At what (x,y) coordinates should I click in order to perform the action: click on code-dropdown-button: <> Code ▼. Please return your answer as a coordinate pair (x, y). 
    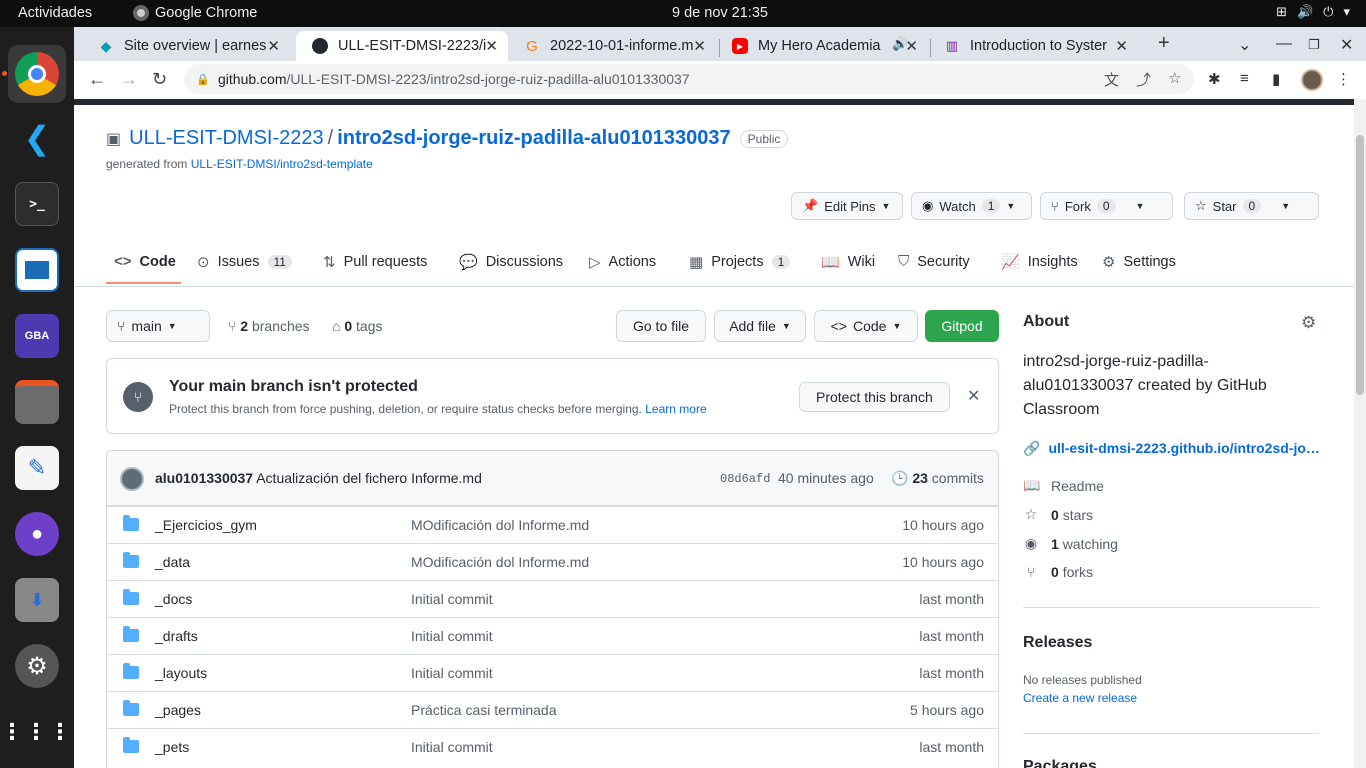
    Looking at the image, I should click on (866, 326).